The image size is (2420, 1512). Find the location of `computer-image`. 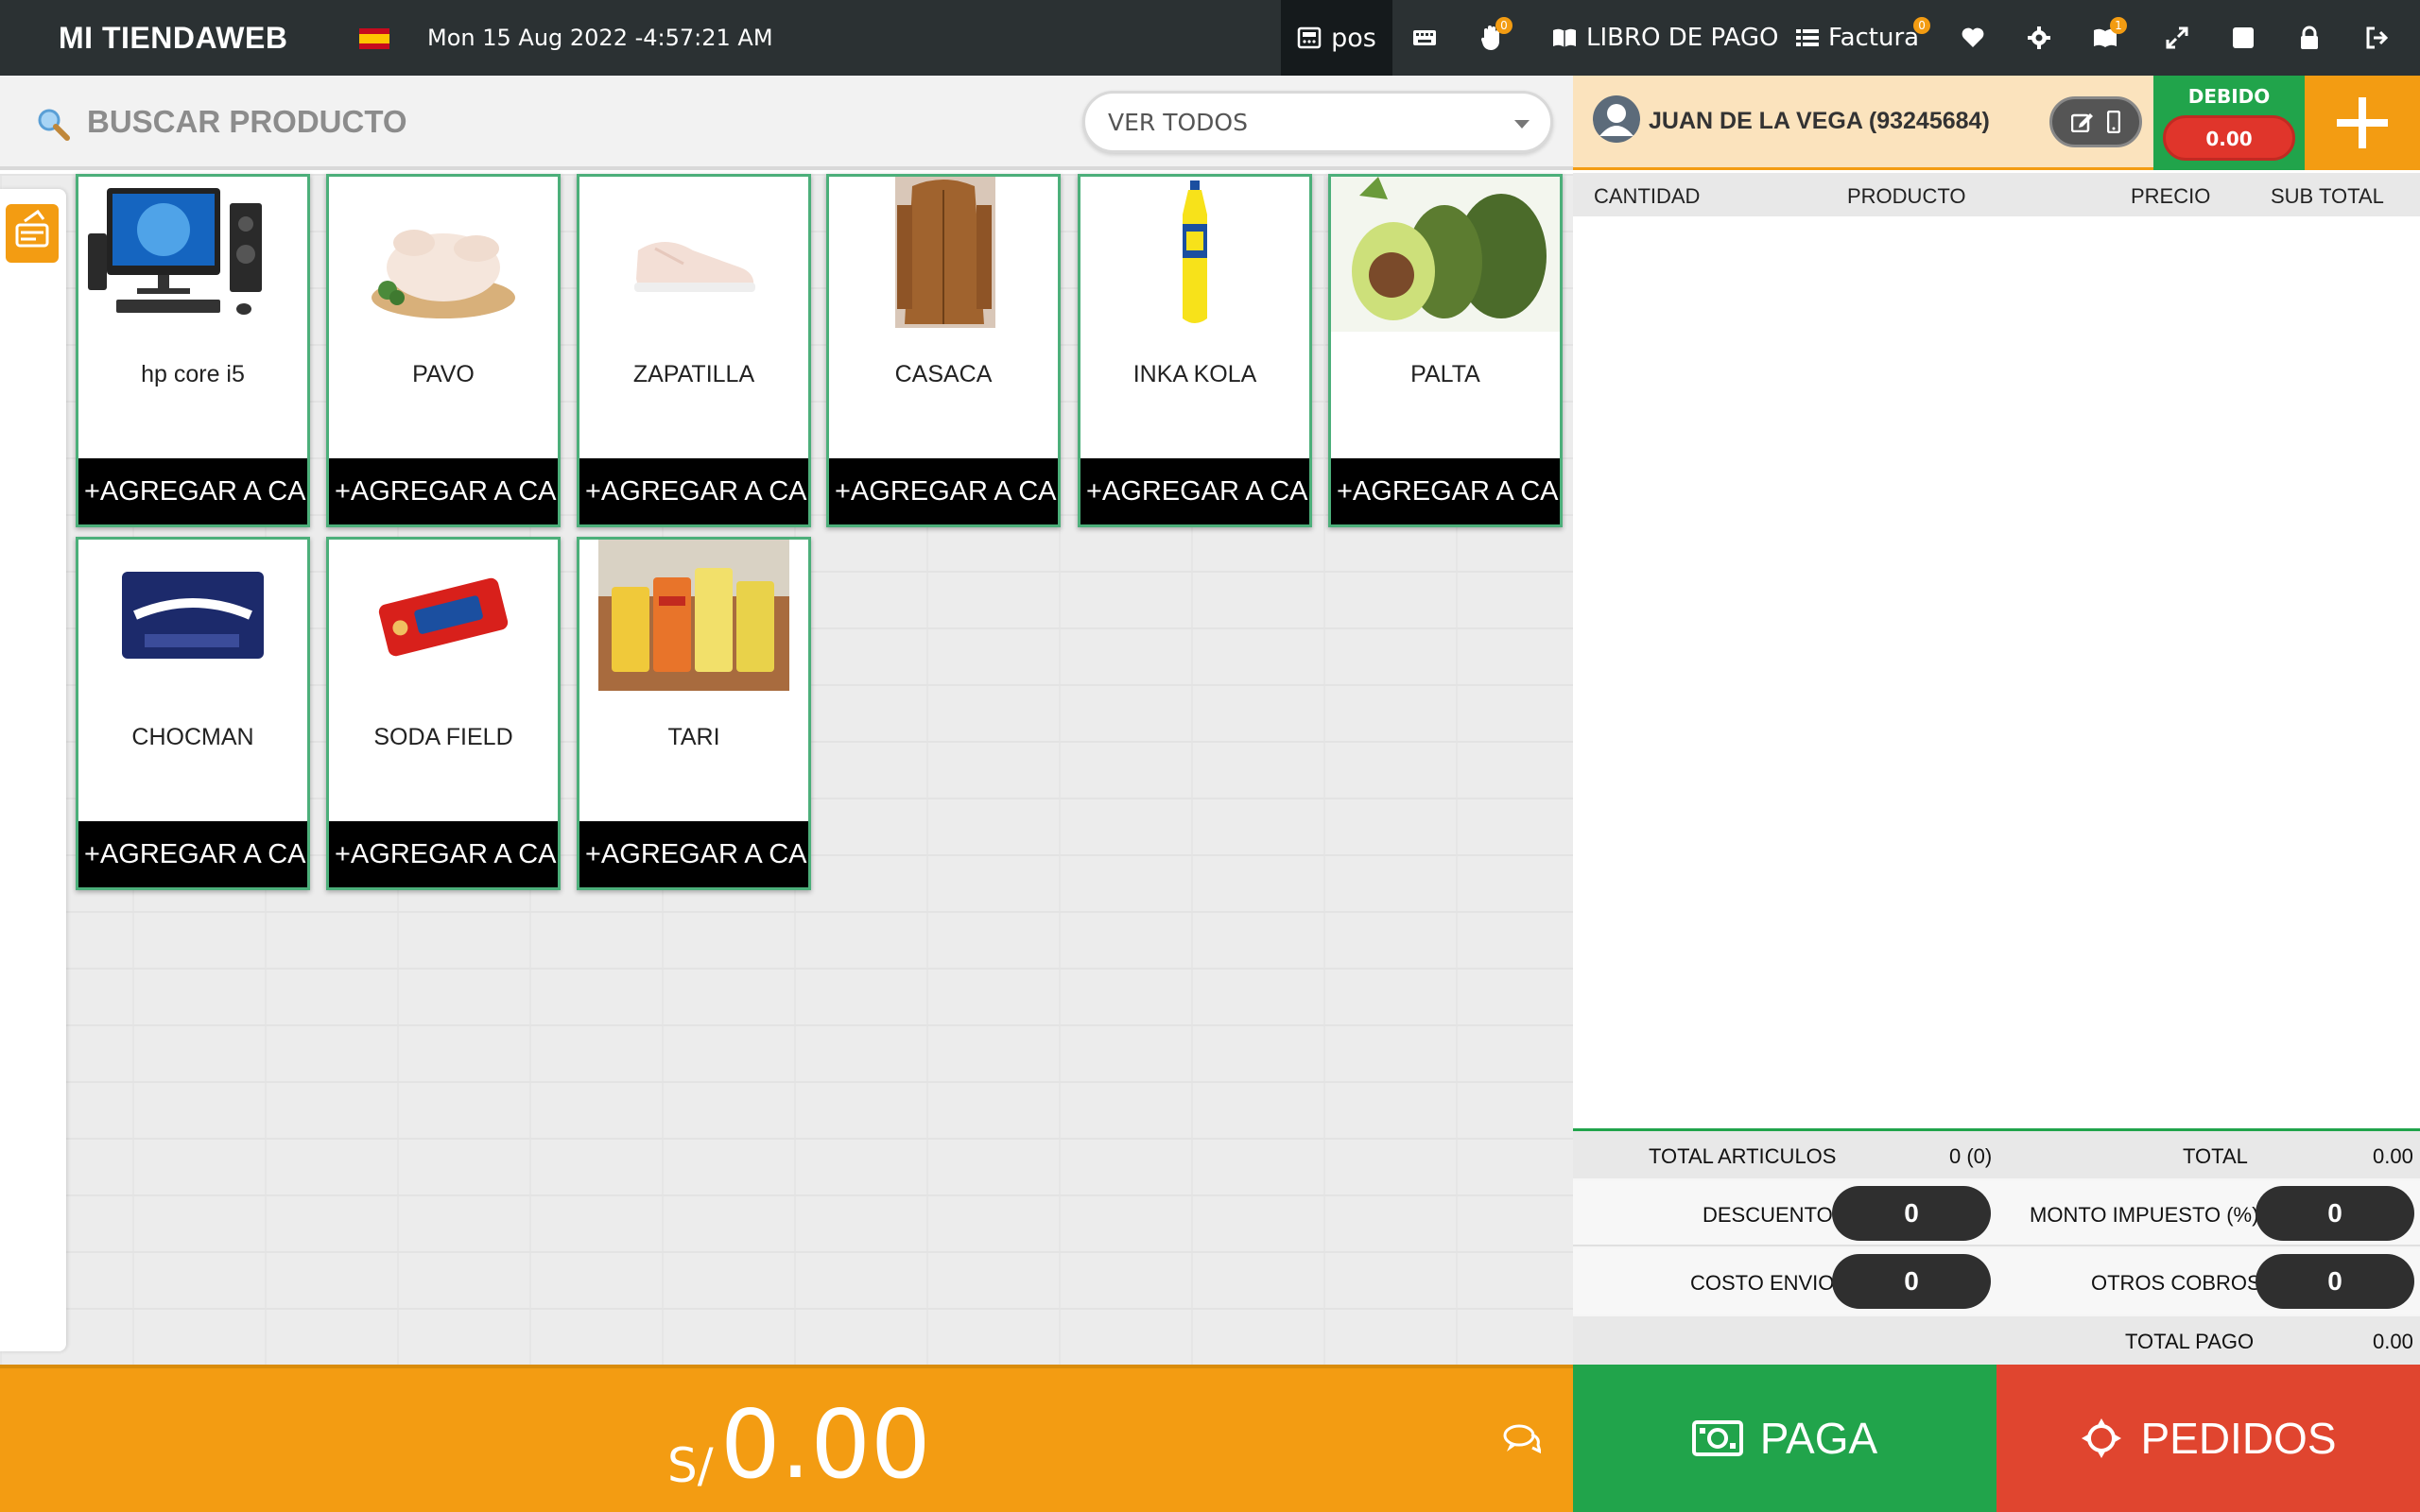

computer-image is located at coordinates (175, 251).